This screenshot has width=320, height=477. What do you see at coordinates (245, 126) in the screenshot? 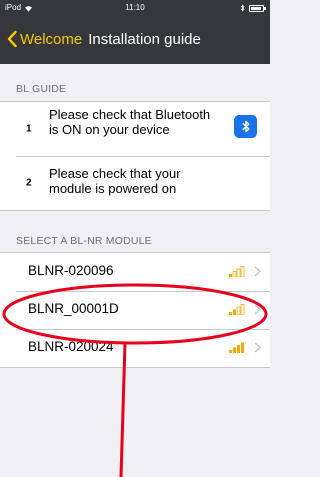
I see `bluetooth-icon` at bounding box center [245, 126].